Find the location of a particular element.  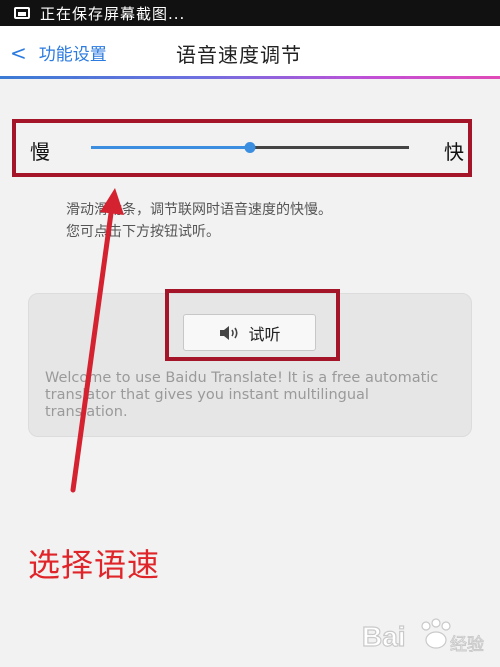

chevron-left-icon: < is located at coordinates (18, 52).